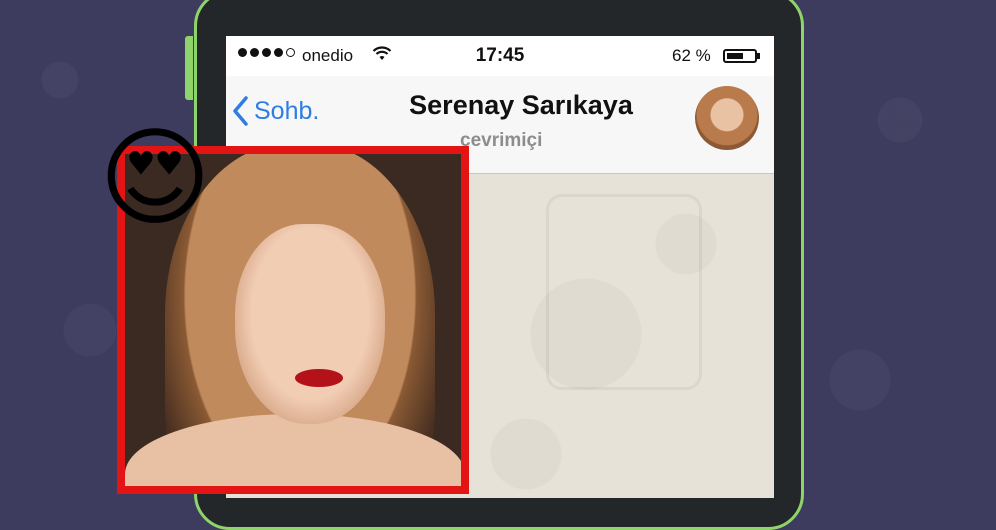  What do you see at coordinates (740, 56) in the screenshot?
I see `battery-icon` at bounding box center [740, 56].